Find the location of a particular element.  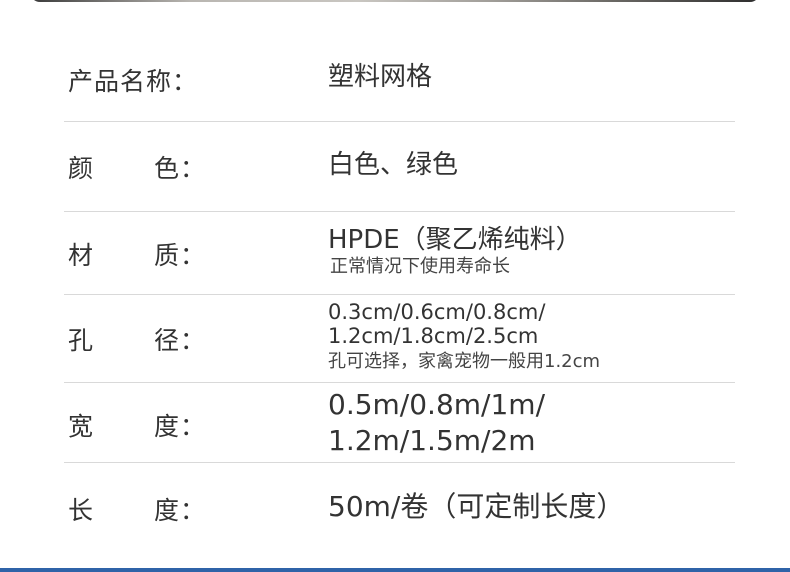

spec-row-name: 产品名称： 塑料网格 is located at coordinates (399, 80).